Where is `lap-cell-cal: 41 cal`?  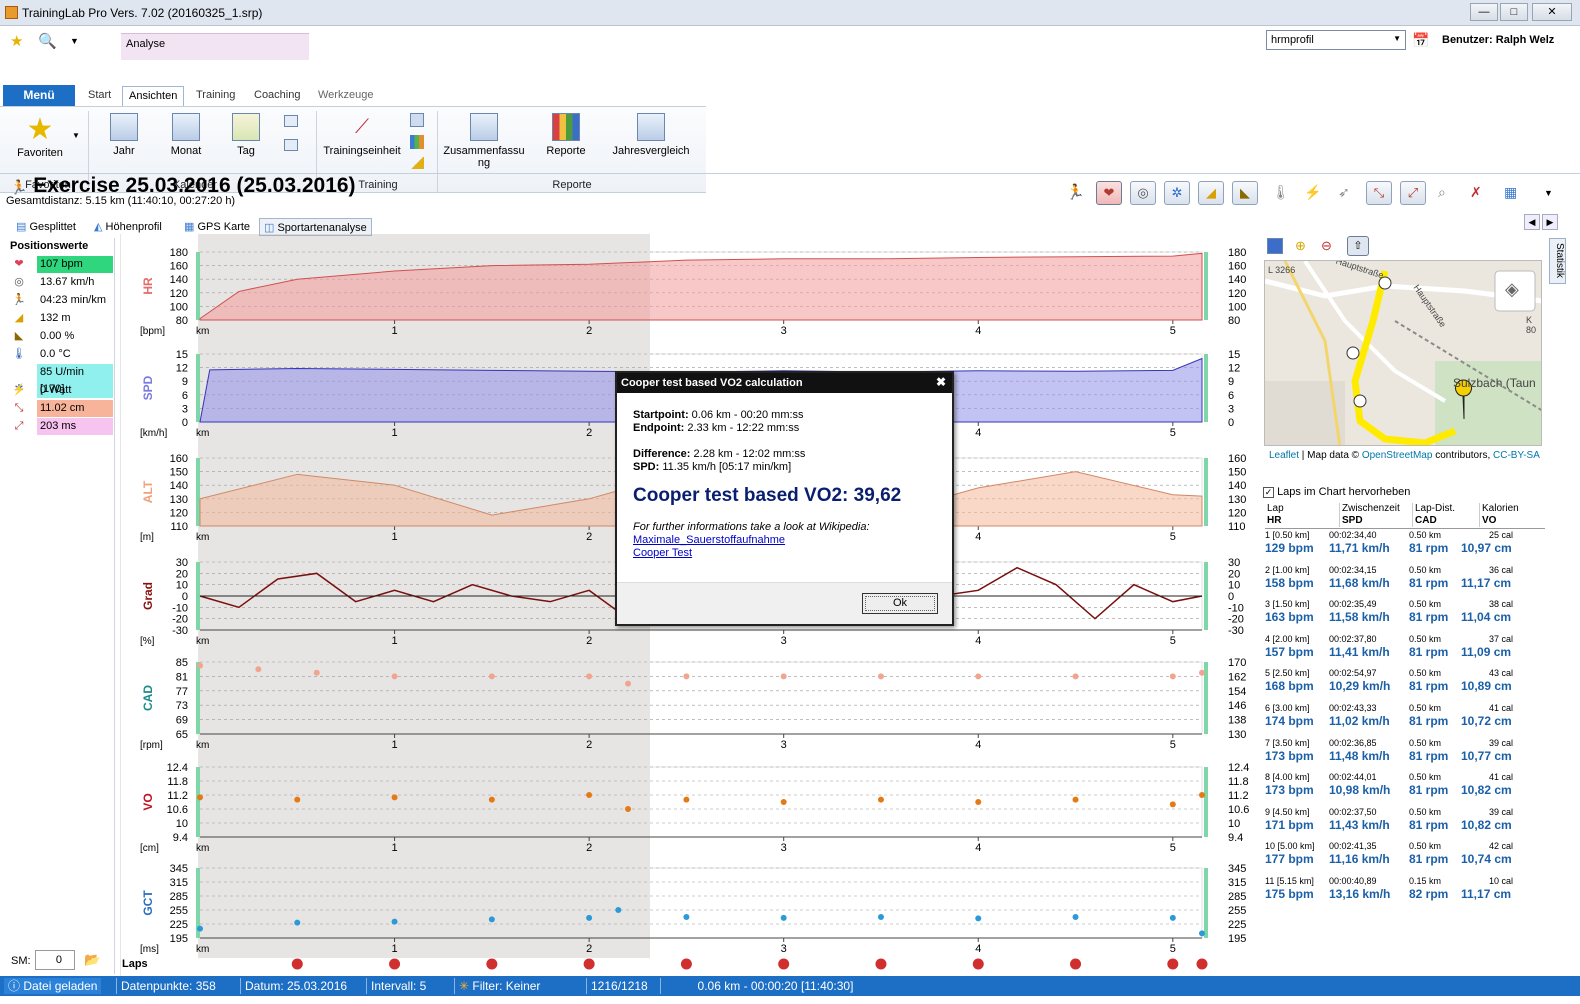
lap-cell-cal: 41 cal is located at coordinates (1501, 777).